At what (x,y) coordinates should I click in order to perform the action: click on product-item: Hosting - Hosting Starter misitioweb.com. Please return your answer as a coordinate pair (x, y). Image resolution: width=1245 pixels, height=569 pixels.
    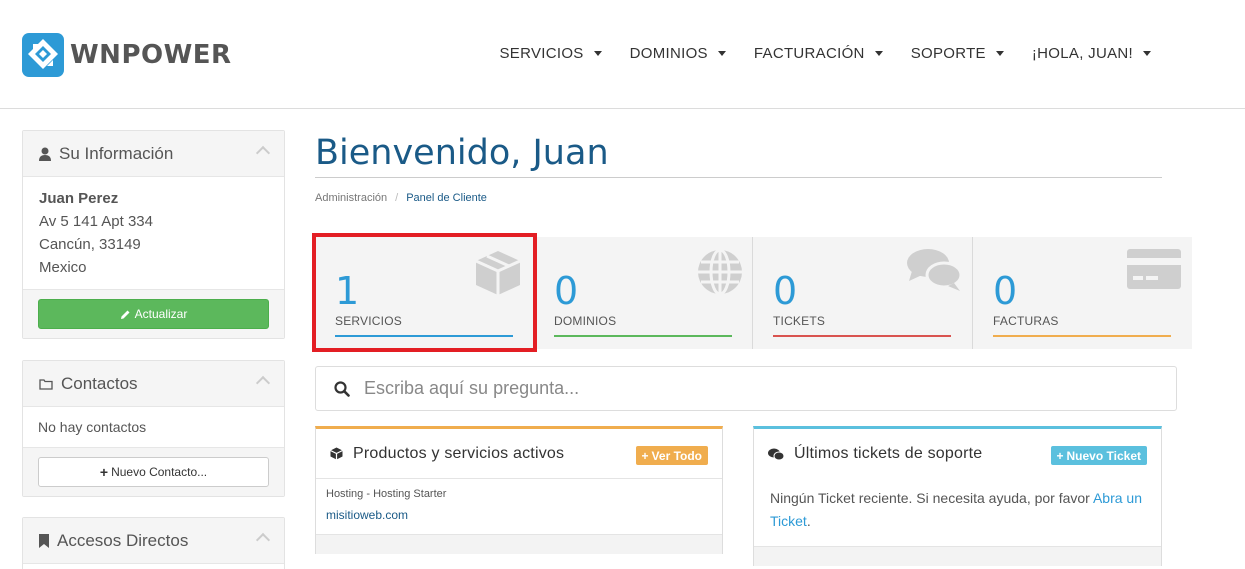
    Looking at the image, I should click on (519, 506).